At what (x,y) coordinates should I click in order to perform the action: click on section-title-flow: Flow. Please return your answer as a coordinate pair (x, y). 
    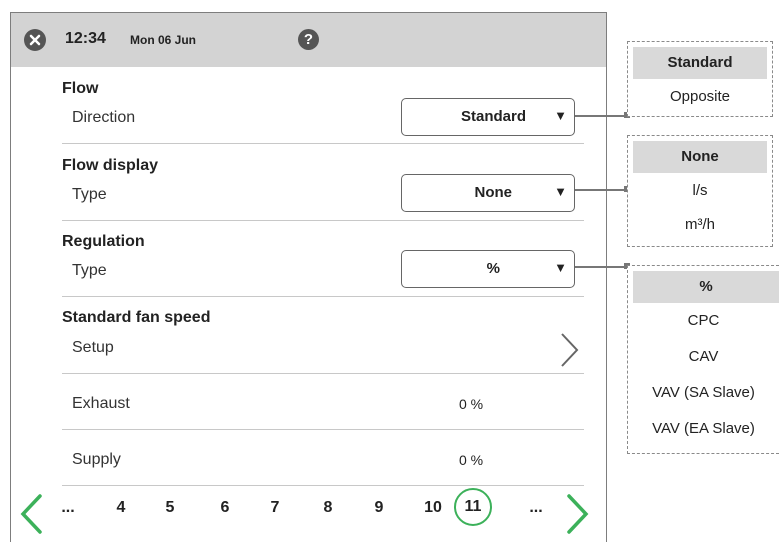
    Looking at the image, I should click on (80, 88).